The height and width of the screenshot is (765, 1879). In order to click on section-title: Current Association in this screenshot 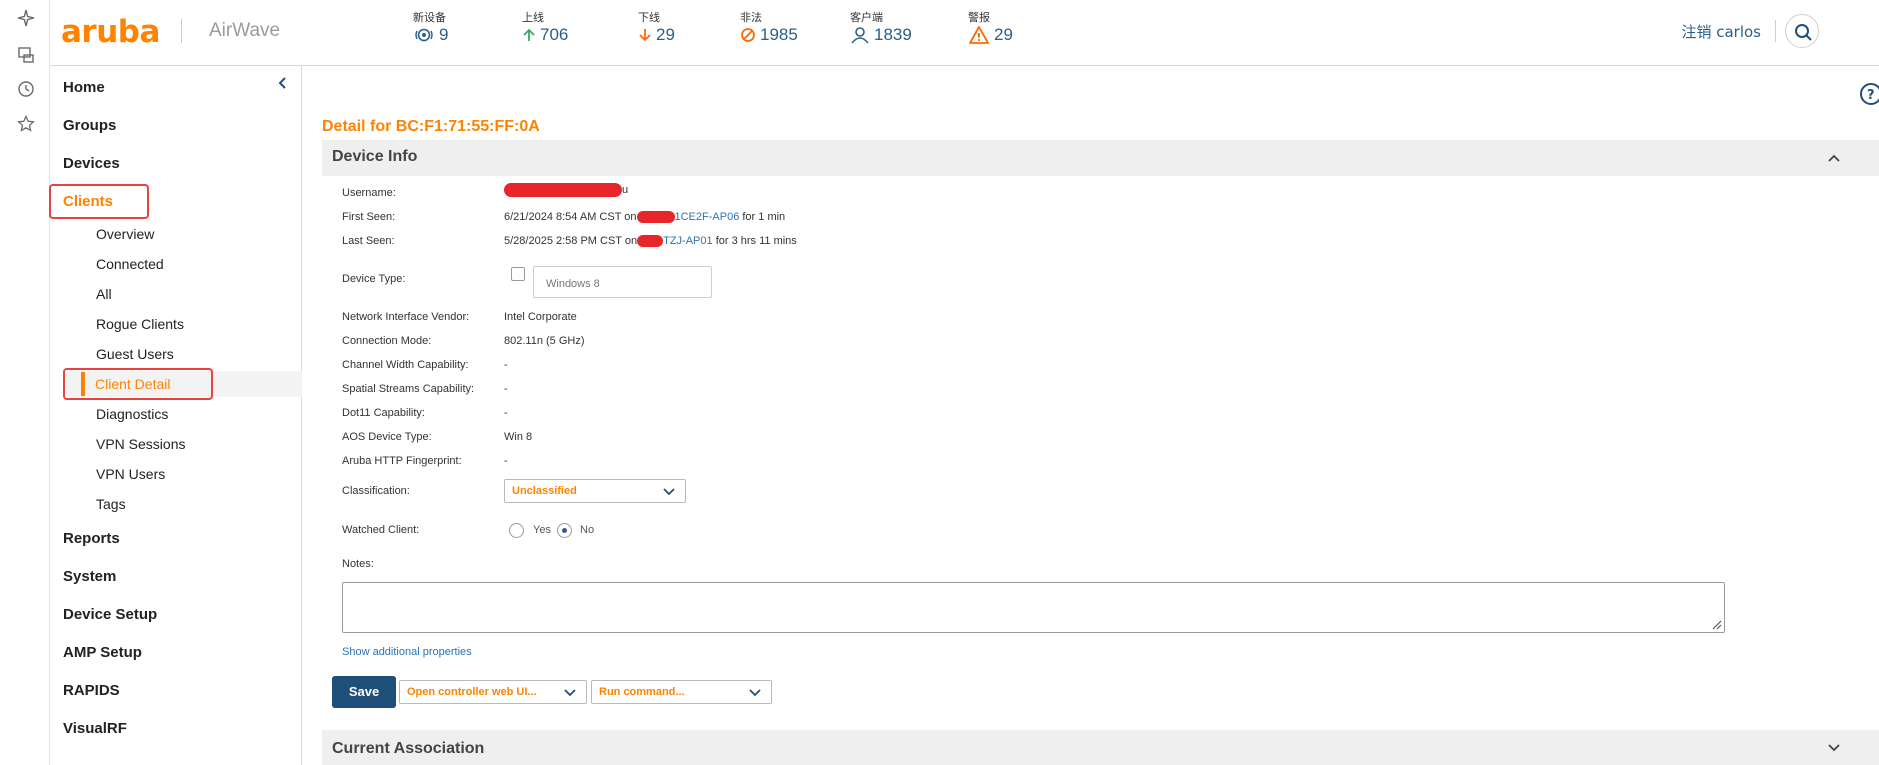, I will do `click(408, 748)`.